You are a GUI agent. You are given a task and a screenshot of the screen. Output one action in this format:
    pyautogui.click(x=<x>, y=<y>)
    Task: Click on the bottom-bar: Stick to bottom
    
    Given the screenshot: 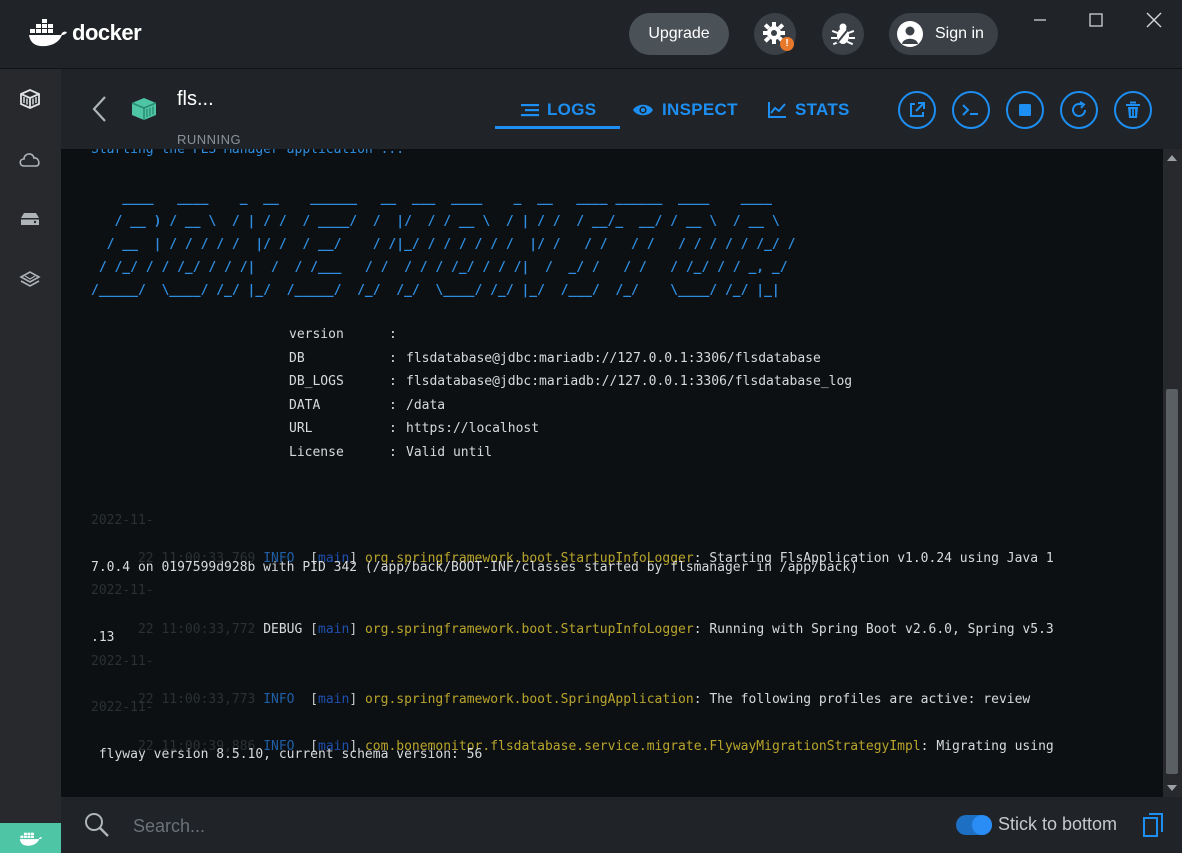 What is the action you would take?
    pyautogui.click(x=621, y=825)
    